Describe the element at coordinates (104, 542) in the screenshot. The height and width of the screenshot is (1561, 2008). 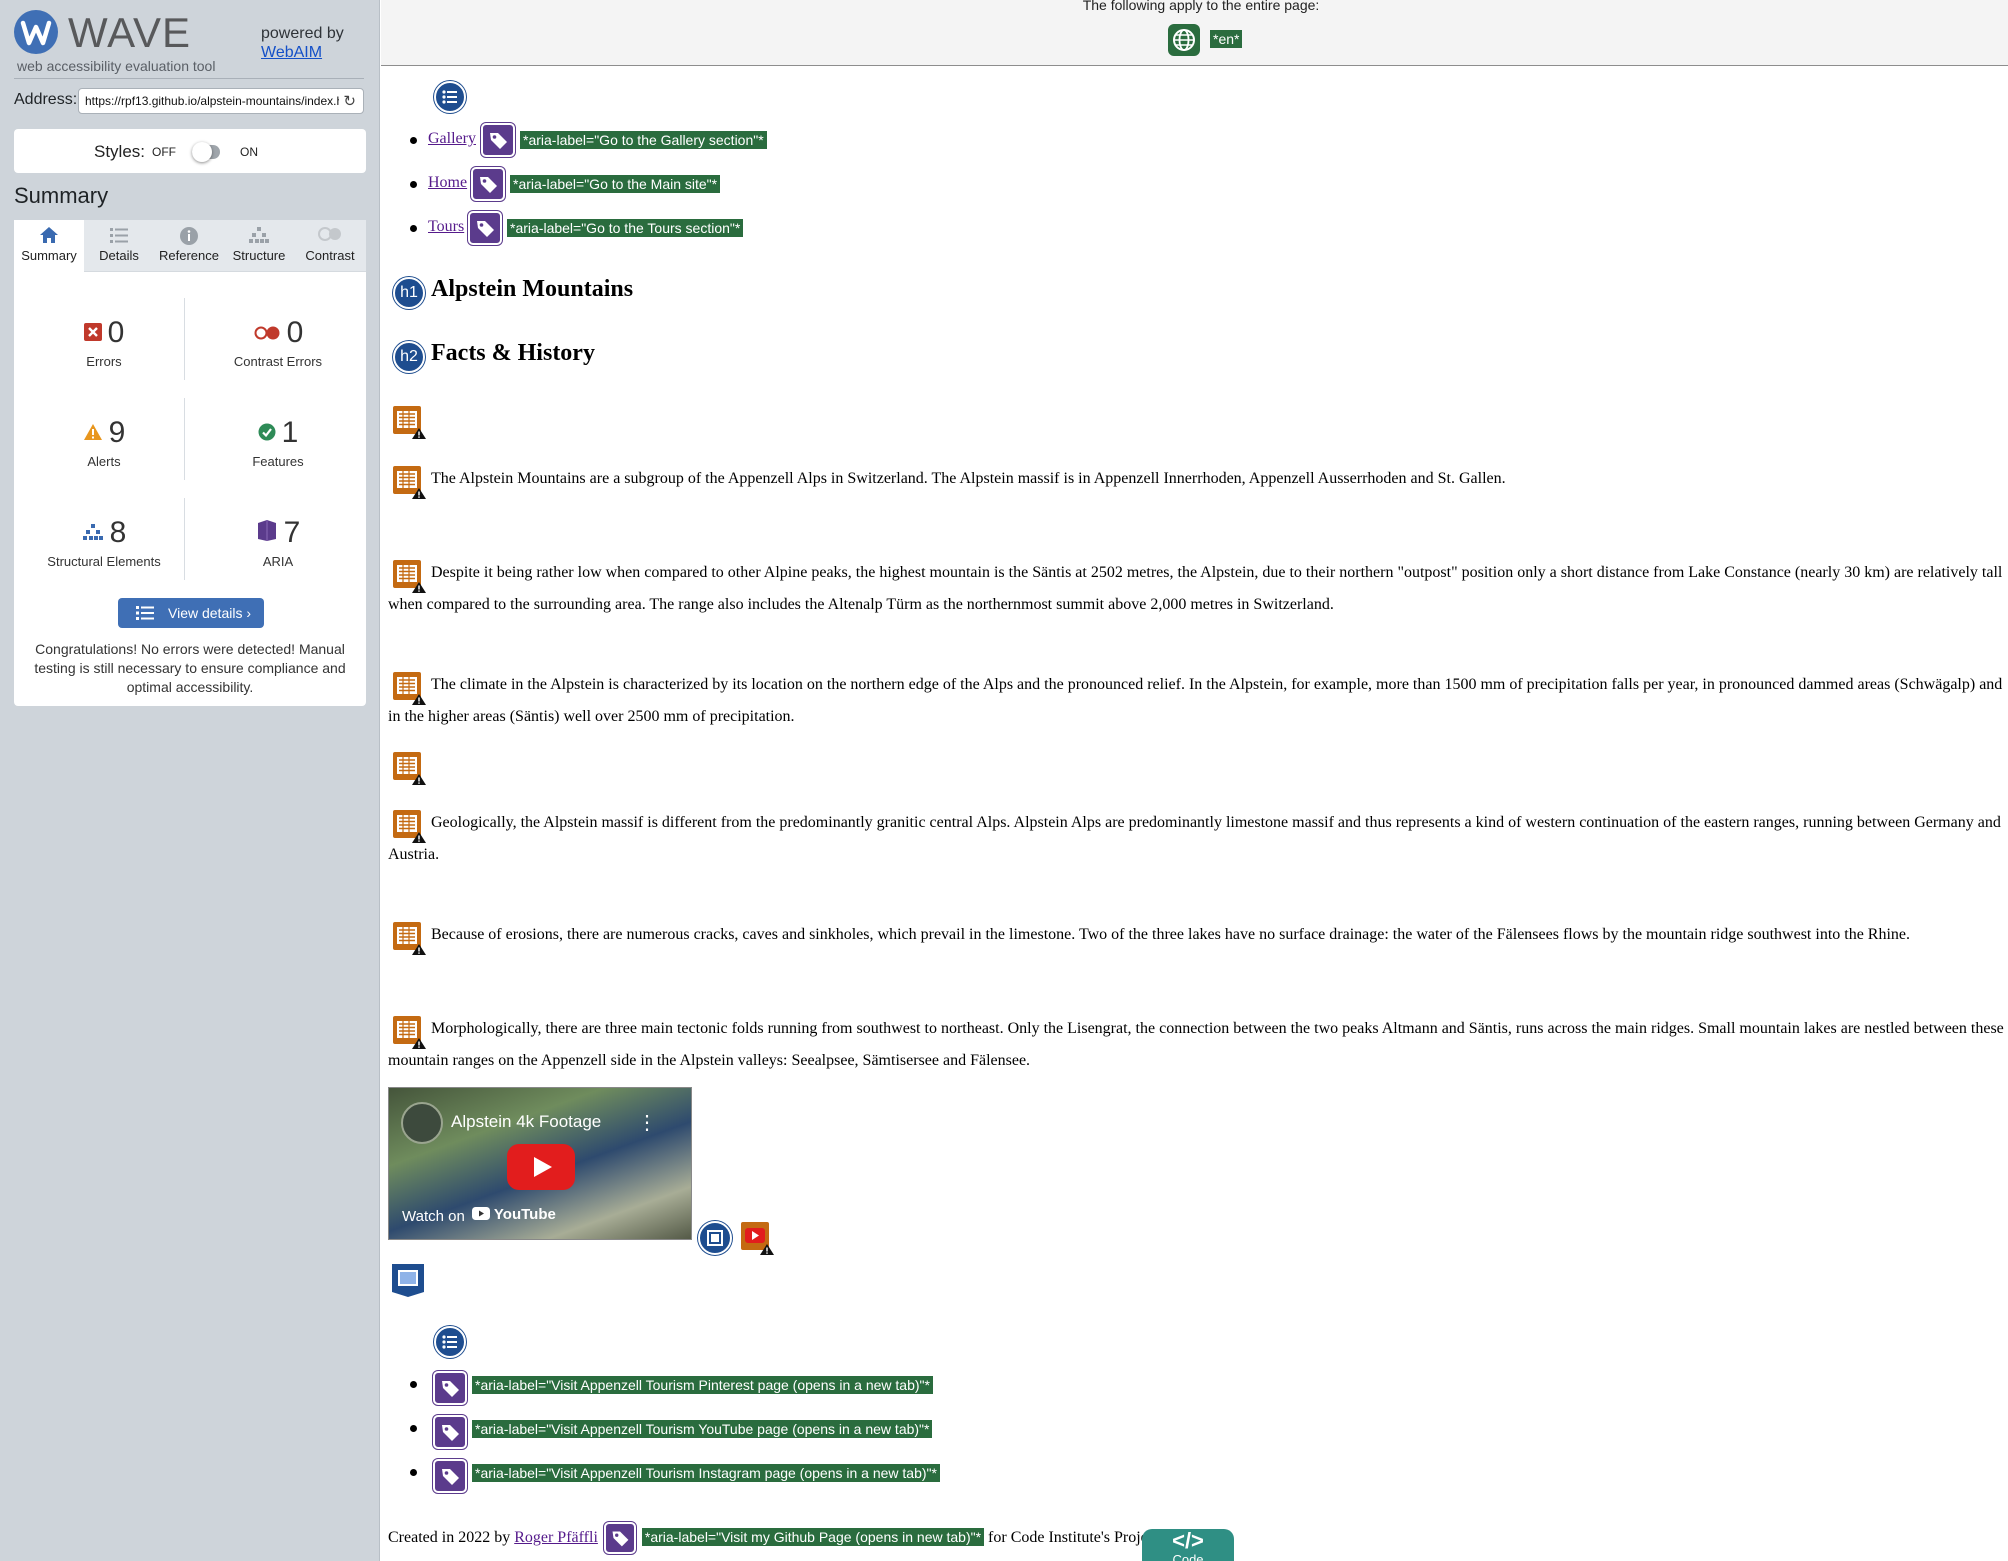
I see `stat-structural: 8 Structural Elements` at that location.